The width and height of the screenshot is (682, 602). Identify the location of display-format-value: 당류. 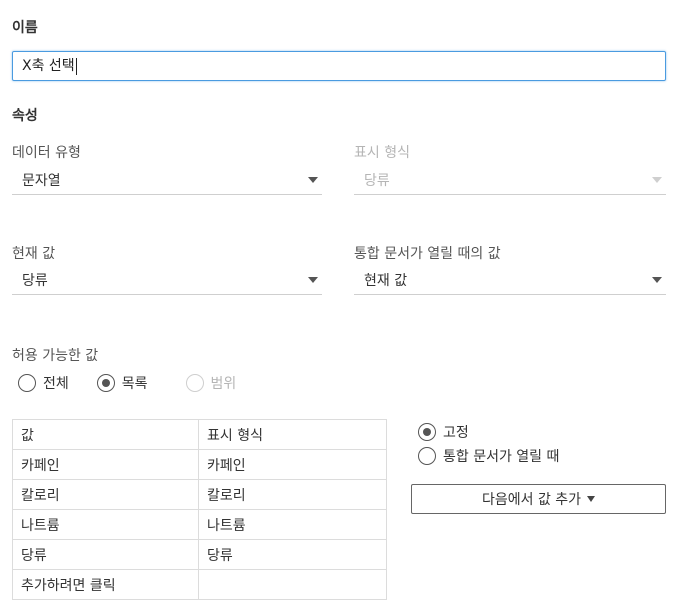
(377, 180).